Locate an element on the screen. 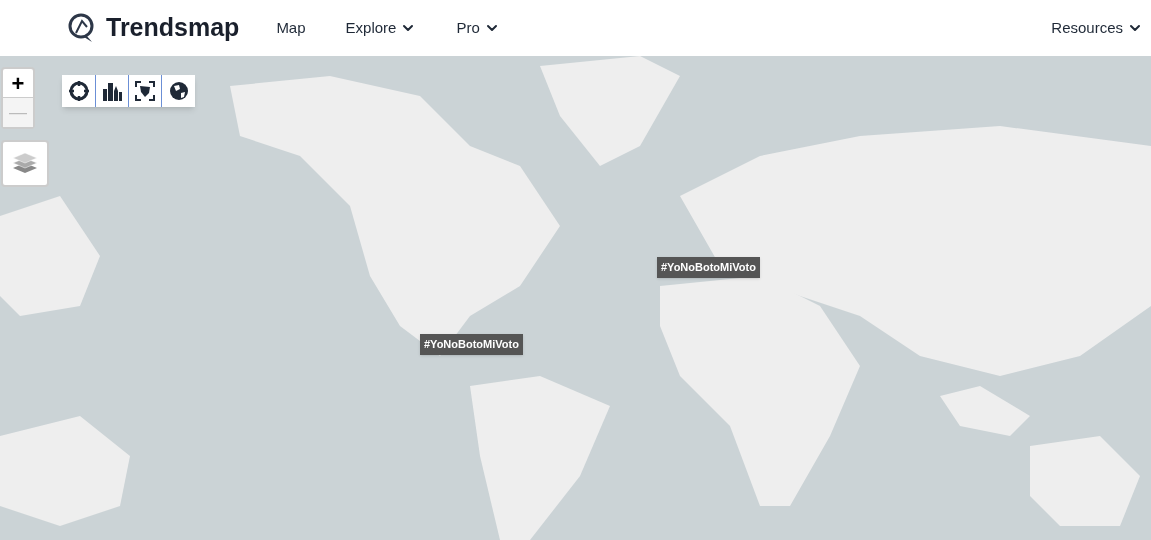 The image size is (1151, 540). nav-link: Map is located at coordinates (291, 28).